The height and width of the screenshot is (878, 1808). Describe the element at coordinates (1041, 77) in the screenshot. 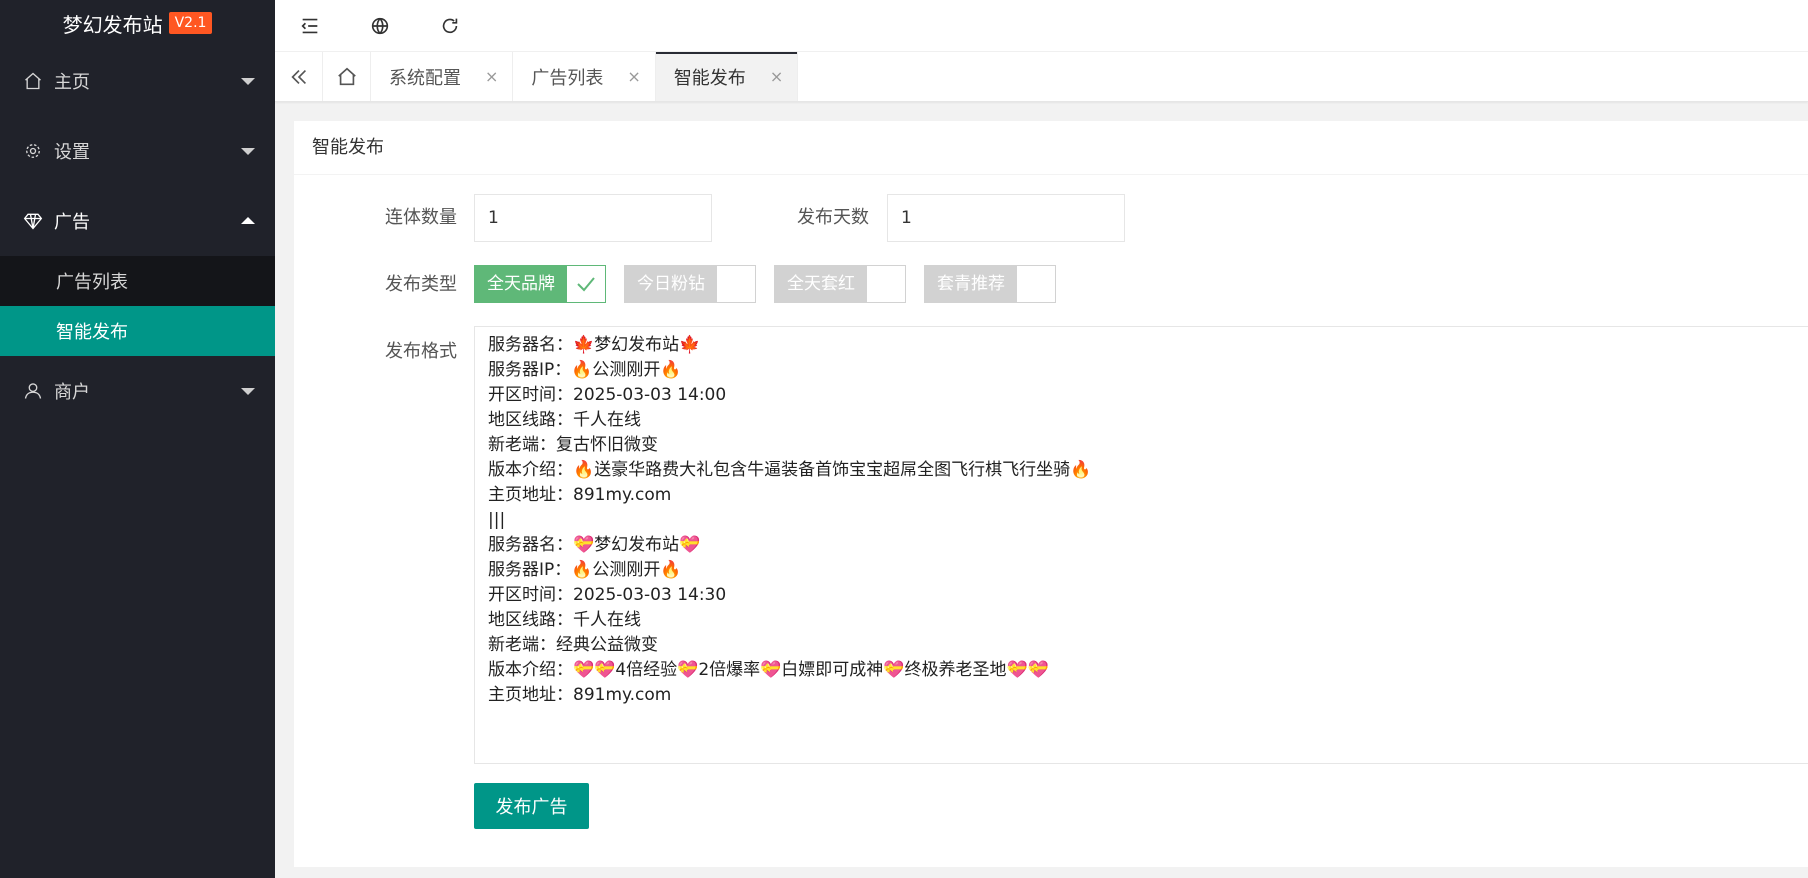

I see `tab-bar: 系统配置 × 广告列表 × 智能发布 ×` at that location.